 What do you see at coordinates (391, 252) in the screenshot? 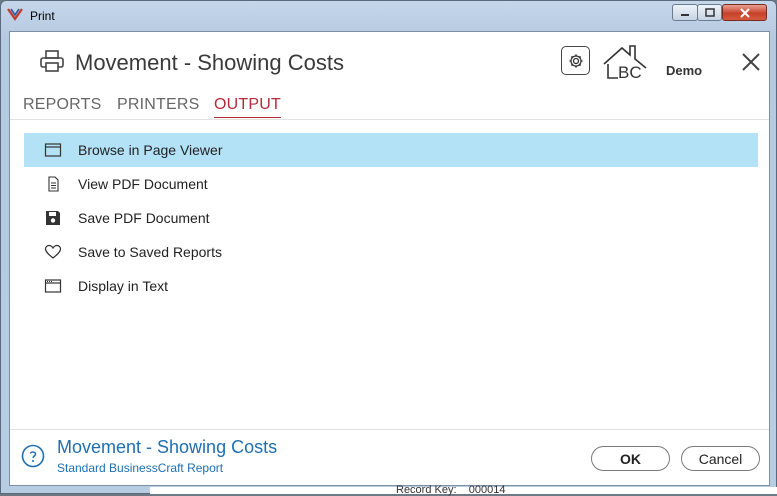
I see `list-item-save-saved-reports: Save to Saved Reports` at bounding box center [391, 252].